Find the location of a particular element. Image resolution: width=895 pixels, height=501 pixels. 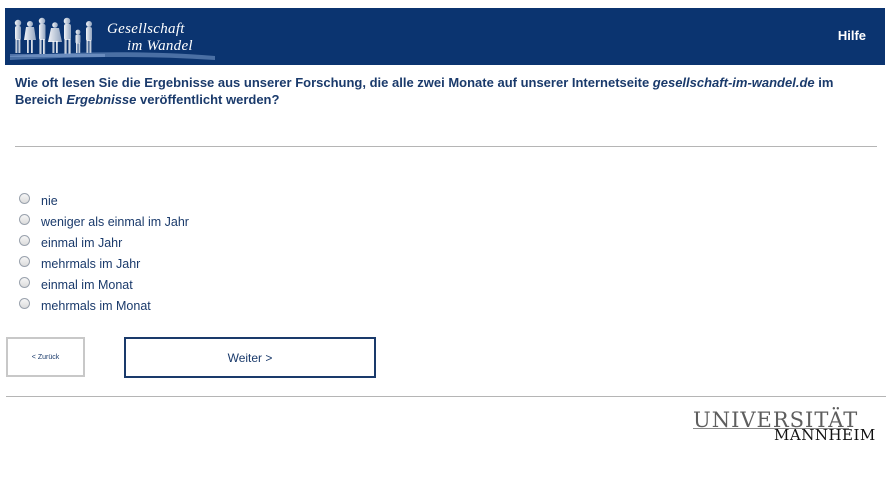

back-button: < Zurück is located at coordinates (45, 357).